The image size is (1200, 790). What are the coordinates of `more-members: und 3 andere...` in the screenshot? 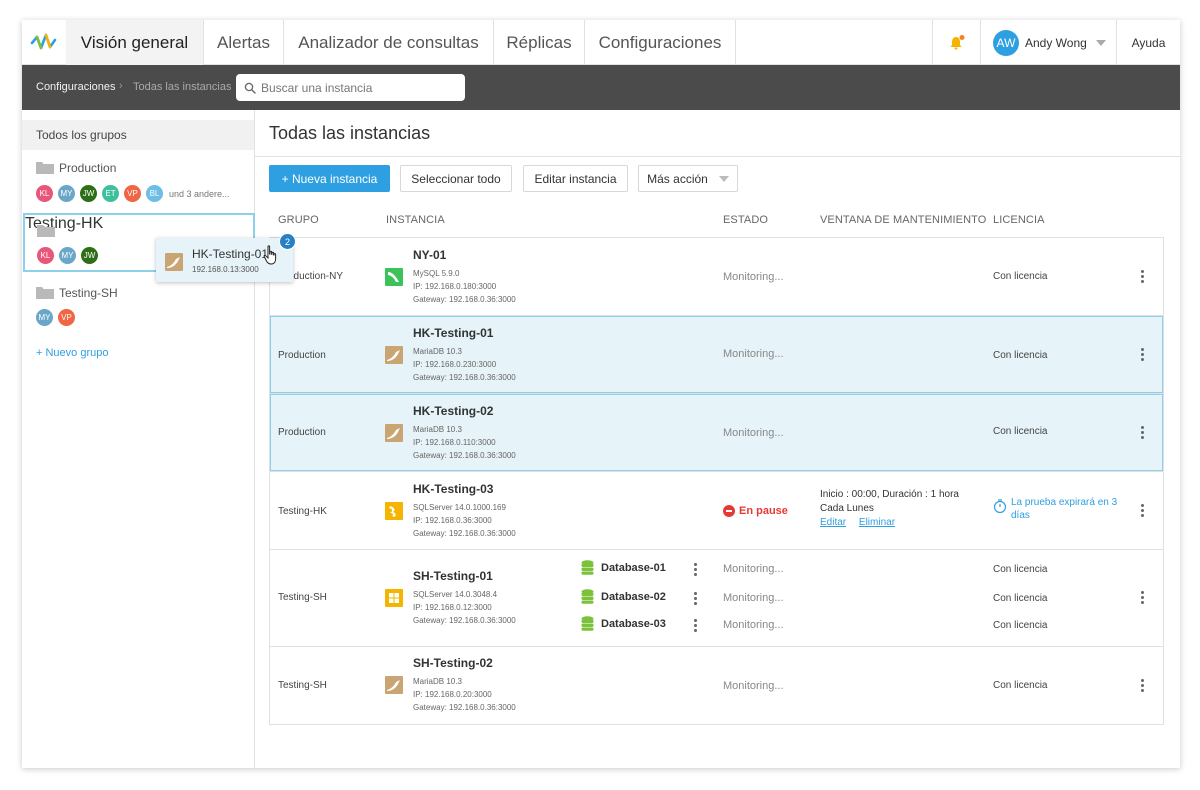 It's located at (199, 193).